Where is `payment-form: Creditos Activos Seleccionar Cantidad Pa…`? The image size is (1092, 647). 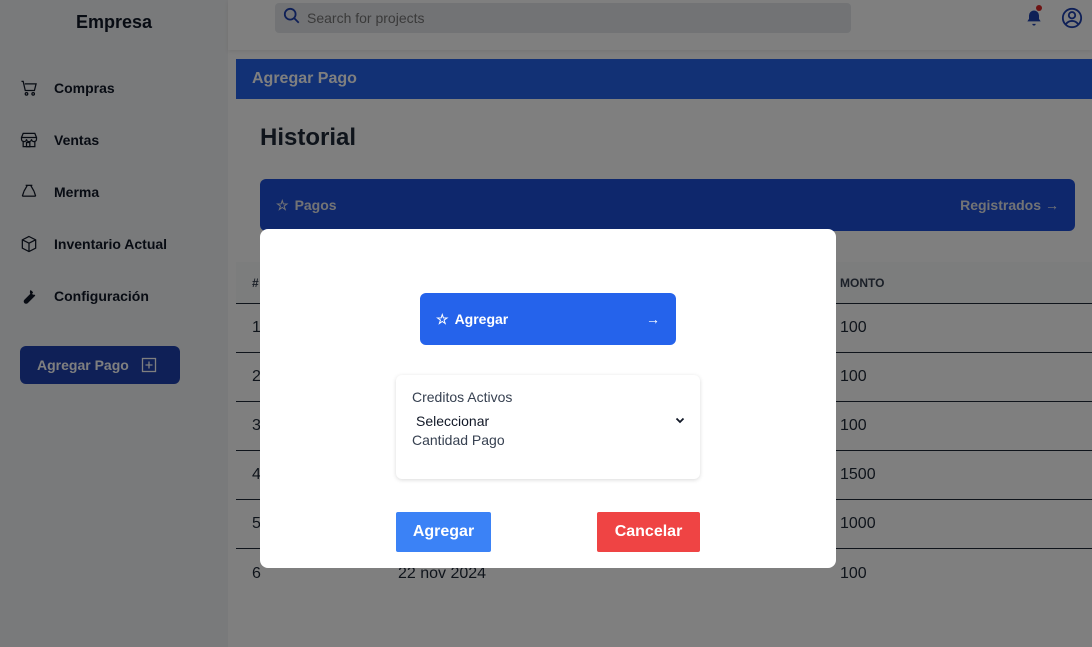 payment-form: Creditos Activos Seleccionar Cantidad Pa… is located at coordinates (548, 427).